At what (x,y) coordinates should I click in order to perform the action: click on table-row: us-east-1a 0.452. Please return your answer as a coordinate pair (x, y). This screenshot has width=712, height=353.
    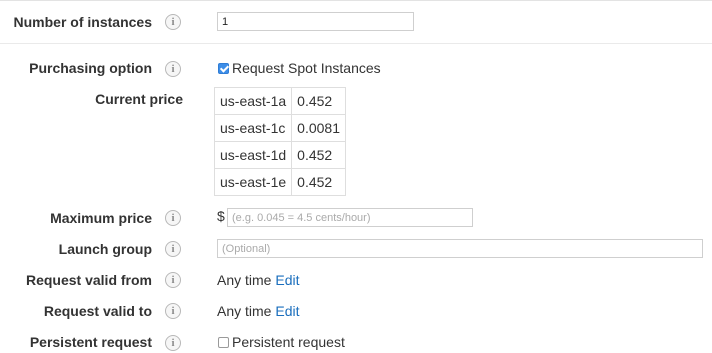
    Looking at the image, I should click on (279, 101).